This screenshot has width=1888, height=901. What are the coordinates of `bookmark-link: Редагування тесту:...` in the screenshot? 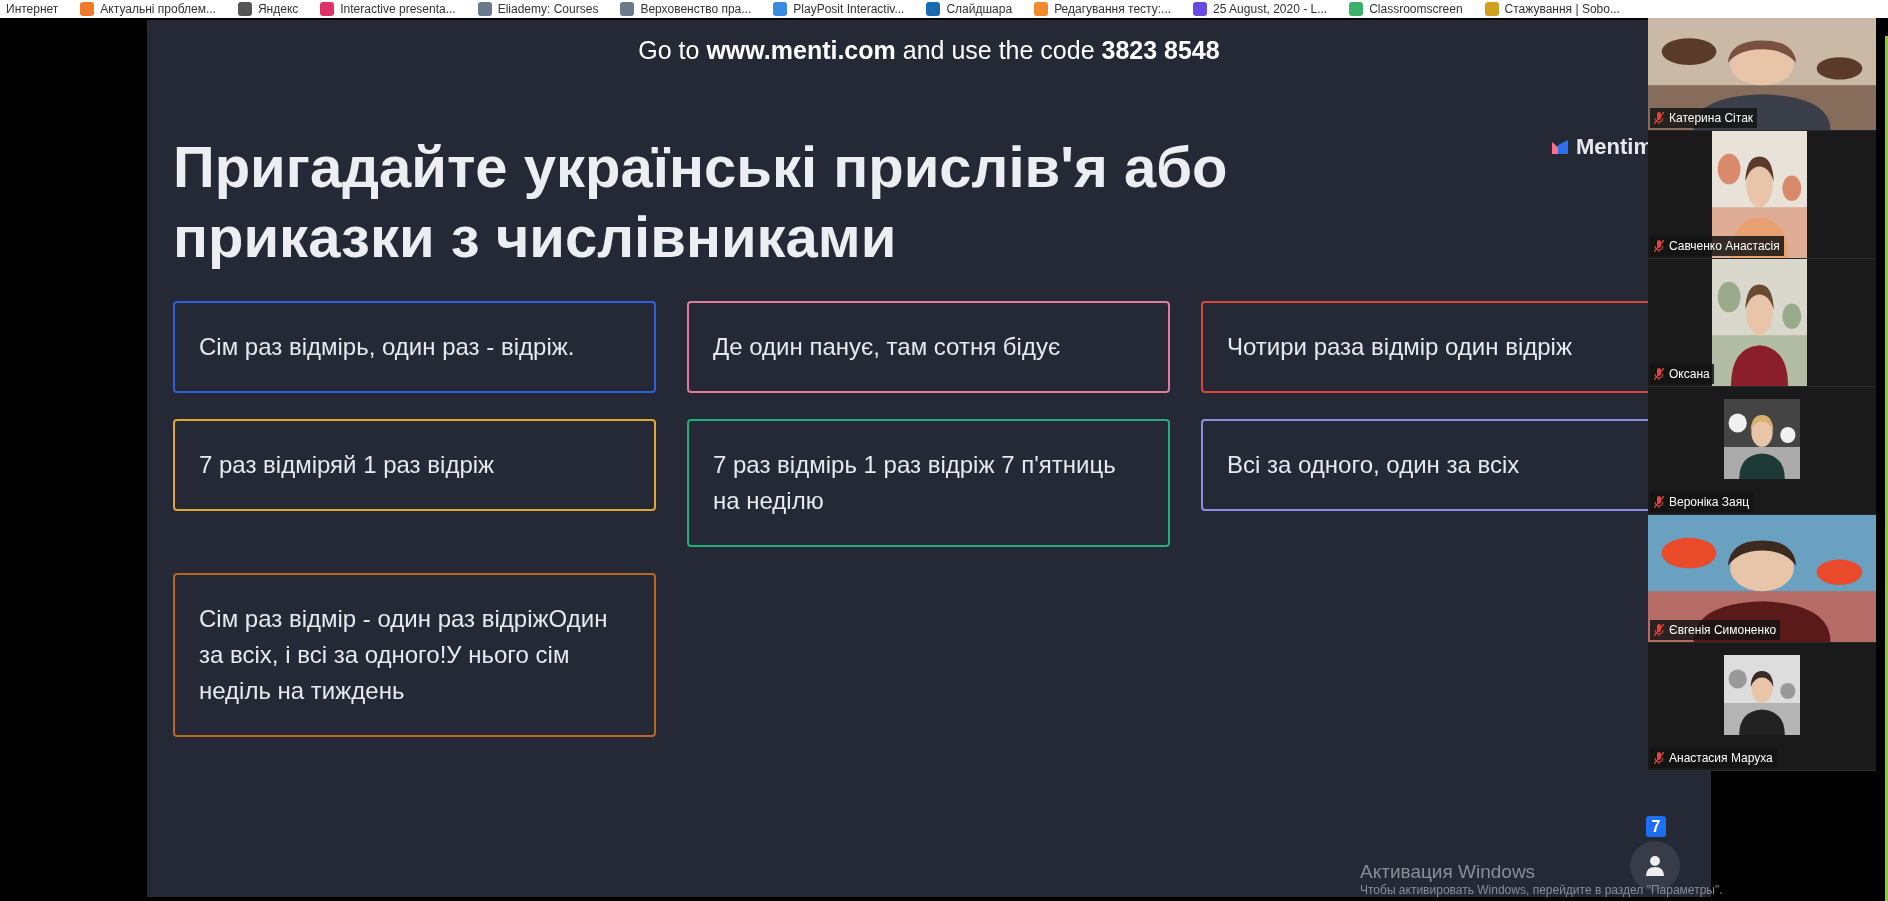 It's located at (1113, 9).